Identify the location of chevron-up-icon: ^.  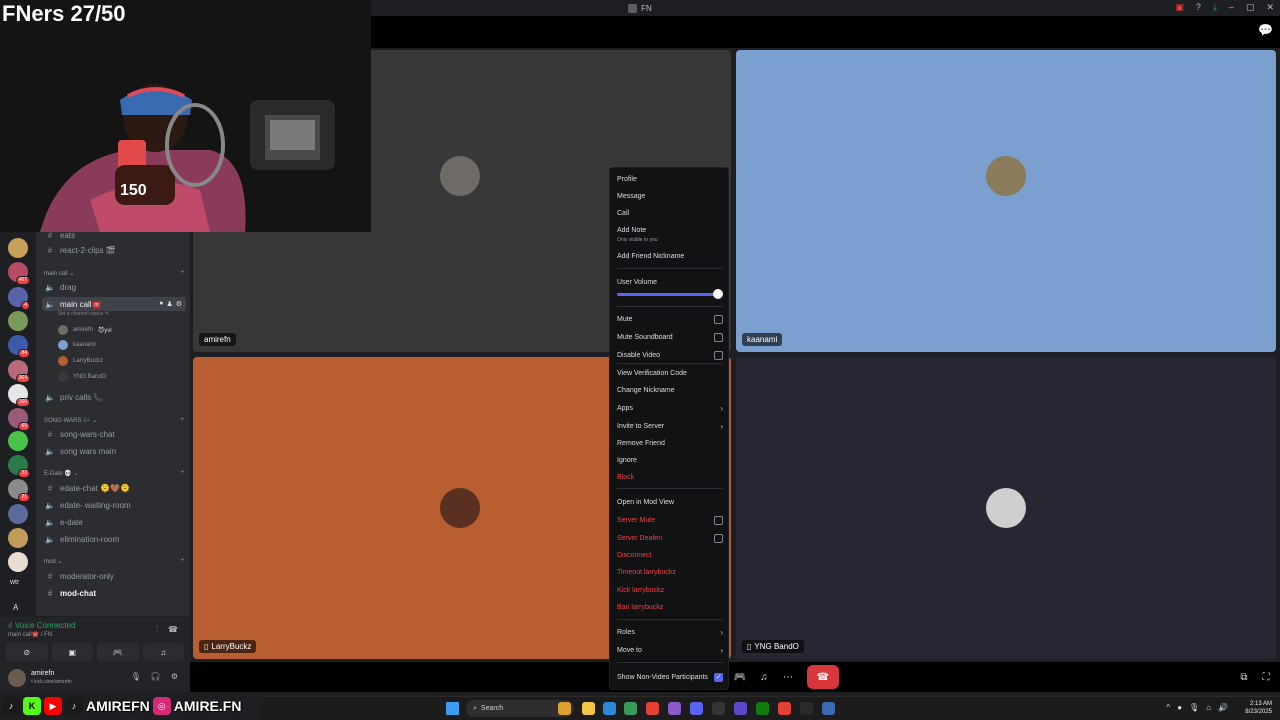
(1168, 707).